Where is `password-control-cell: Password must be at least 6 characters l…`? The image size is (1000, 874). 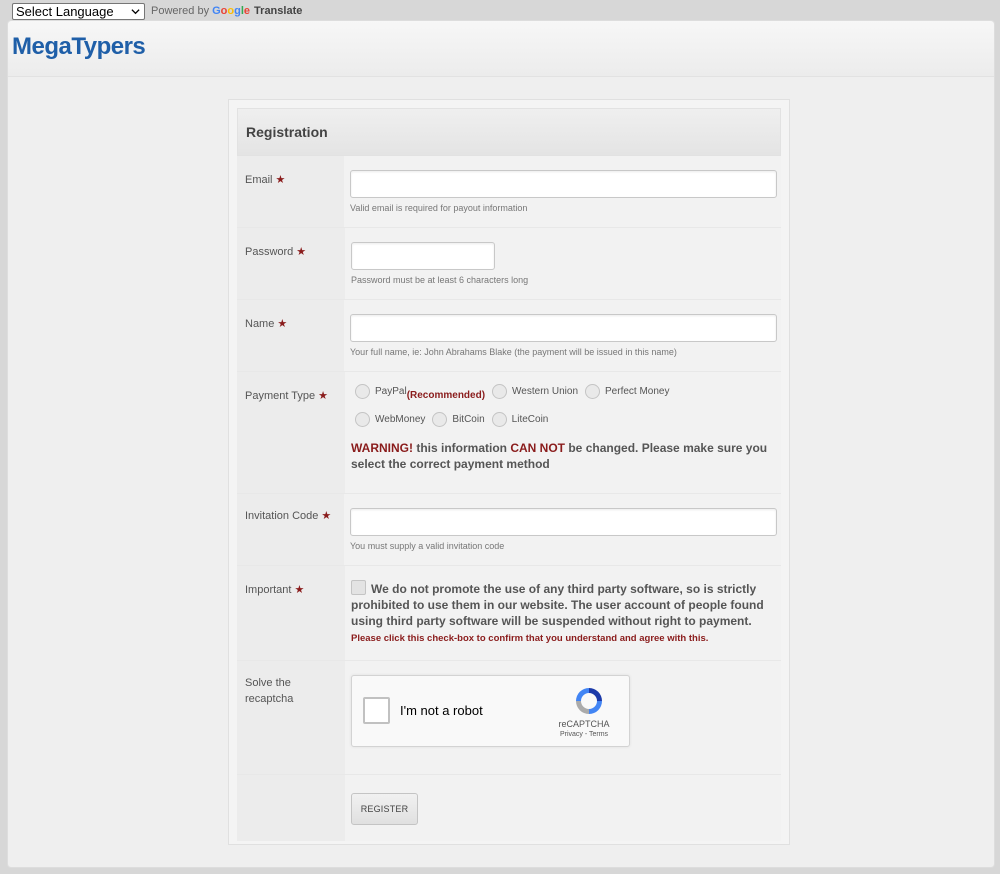
password-control-cell: Password must be at least 6 characters l… is located at coordinates (563, 263).